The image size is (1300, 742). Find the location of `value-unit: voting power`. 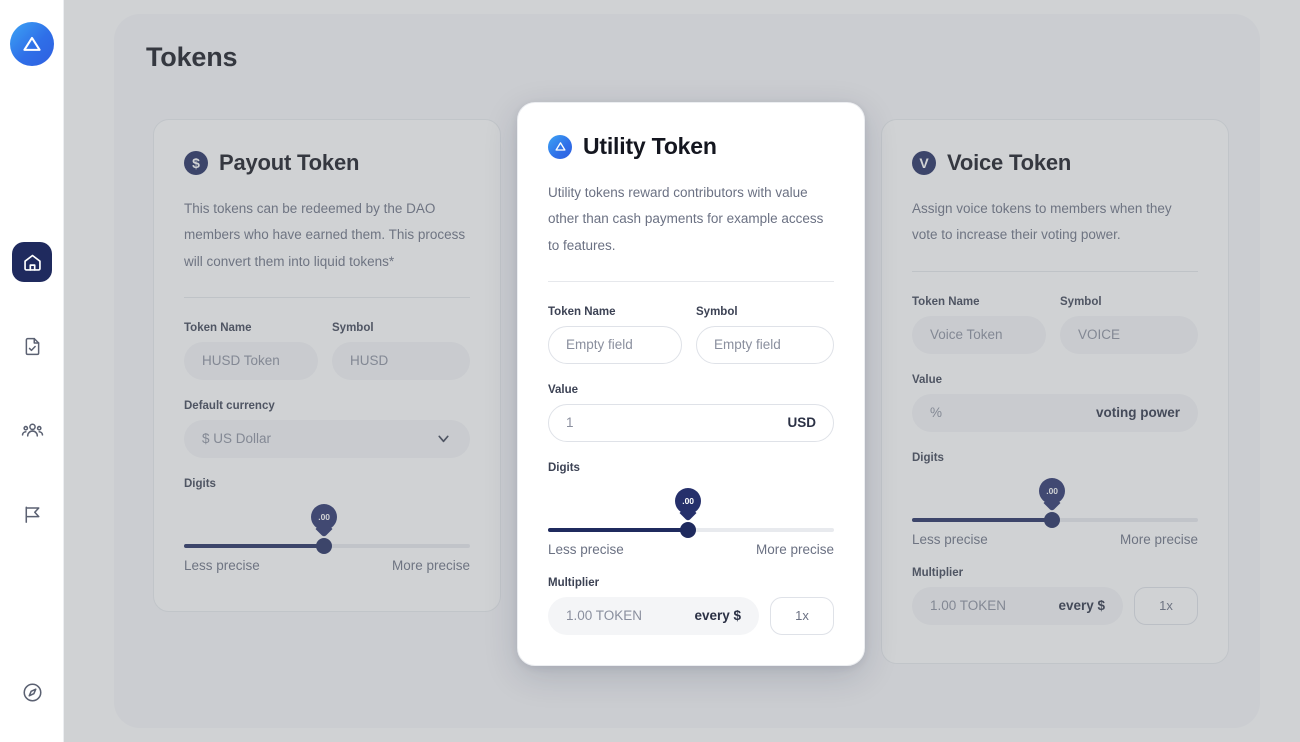

value-unit: voting power is located at coordinates (1138, 413).